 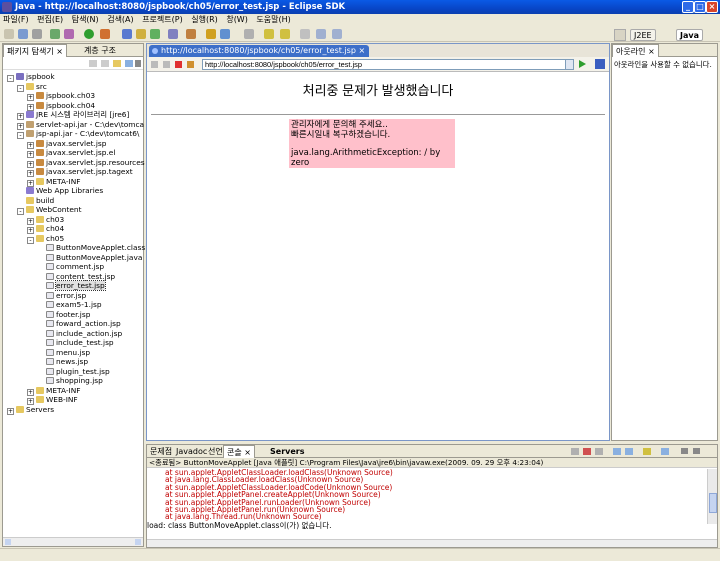 I want to click on external-tools-icon, so click(x=105, y=34).